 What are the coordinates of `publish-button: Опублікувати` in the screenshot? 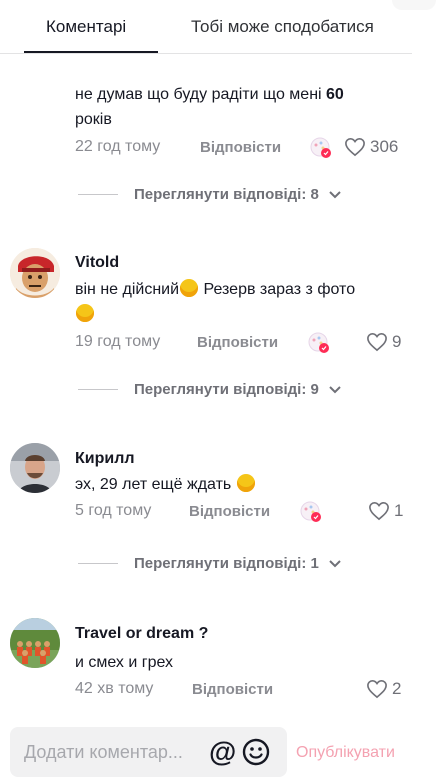 It's located at (345, 753).